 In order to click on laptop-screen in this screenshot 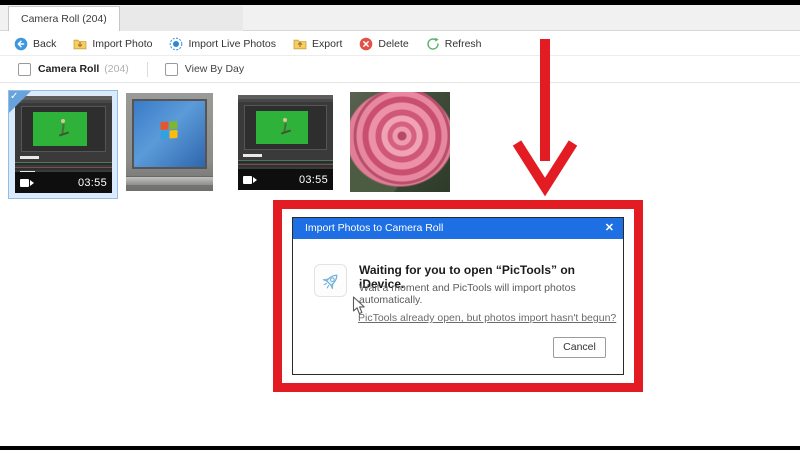, I will do `click(169, 134)`.